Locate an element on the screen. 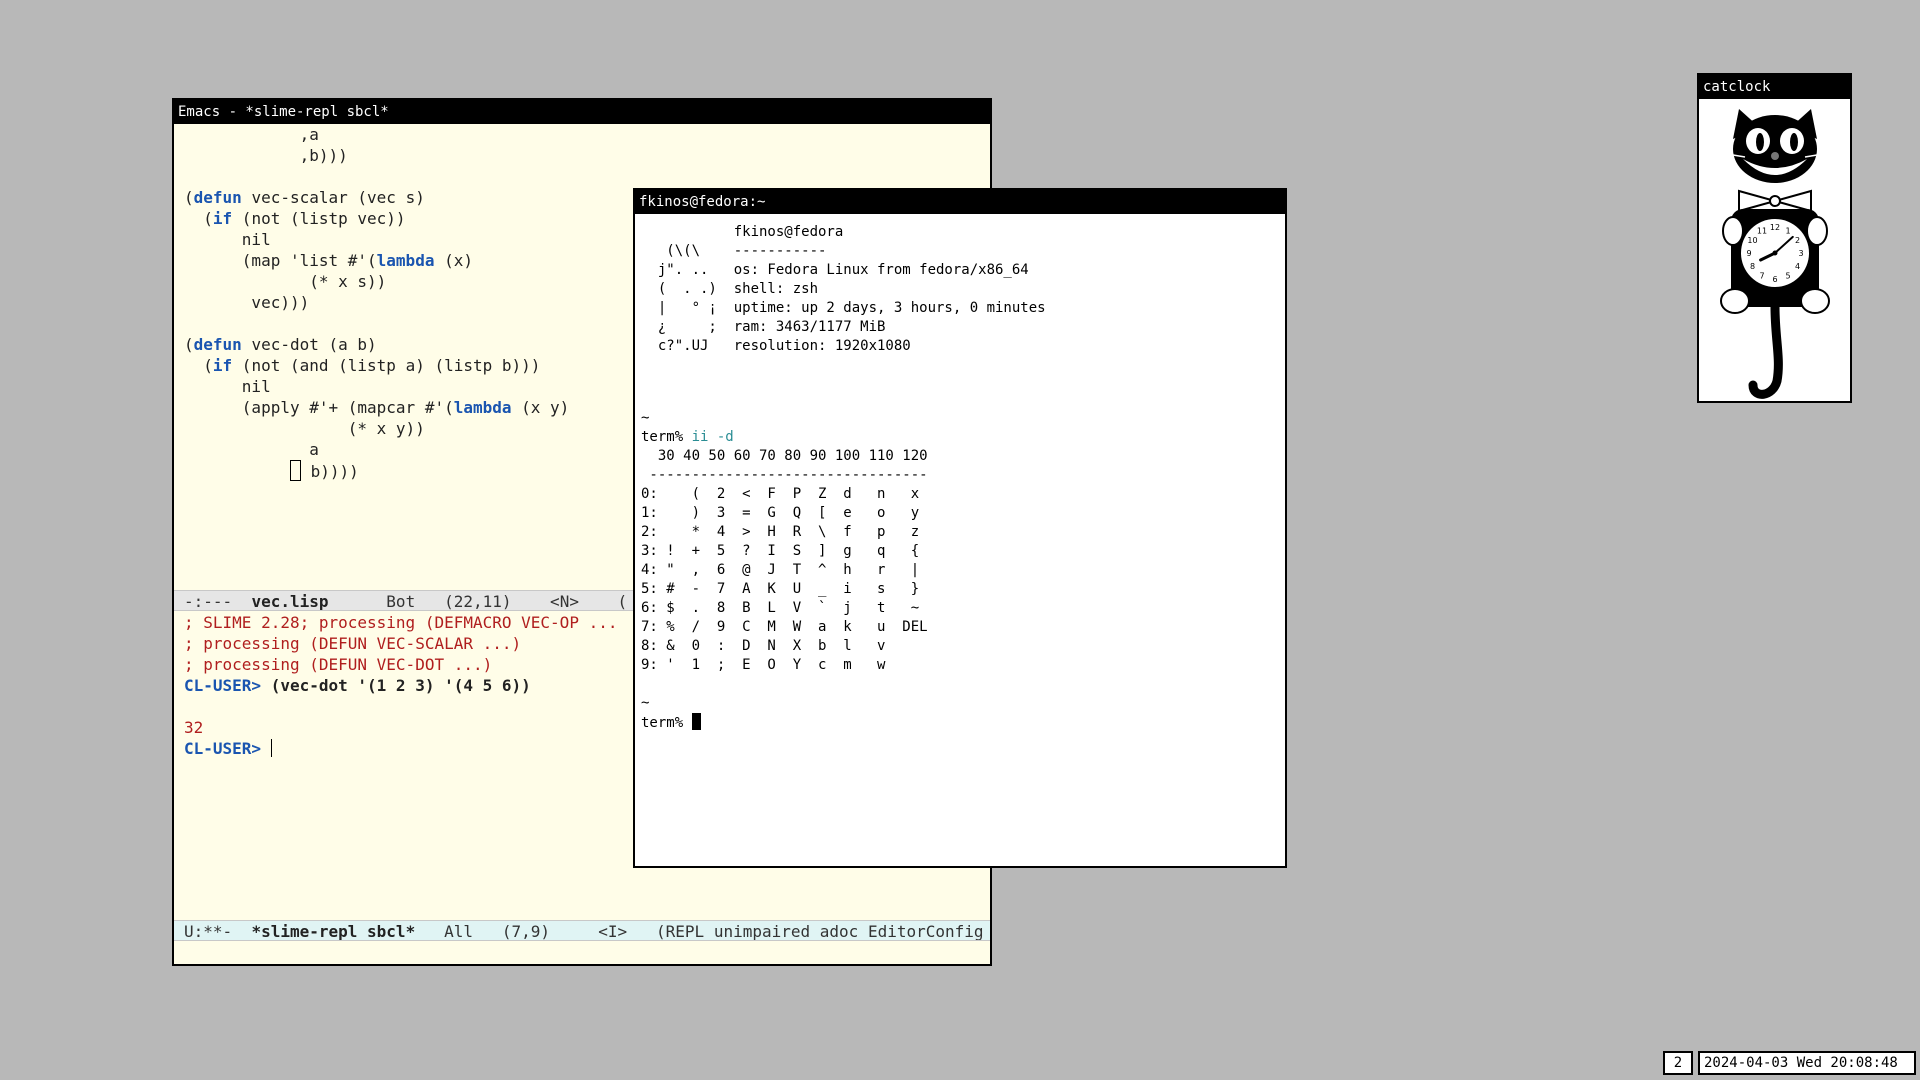  modeline-status: U:**- is located at coordinates (218, 931).